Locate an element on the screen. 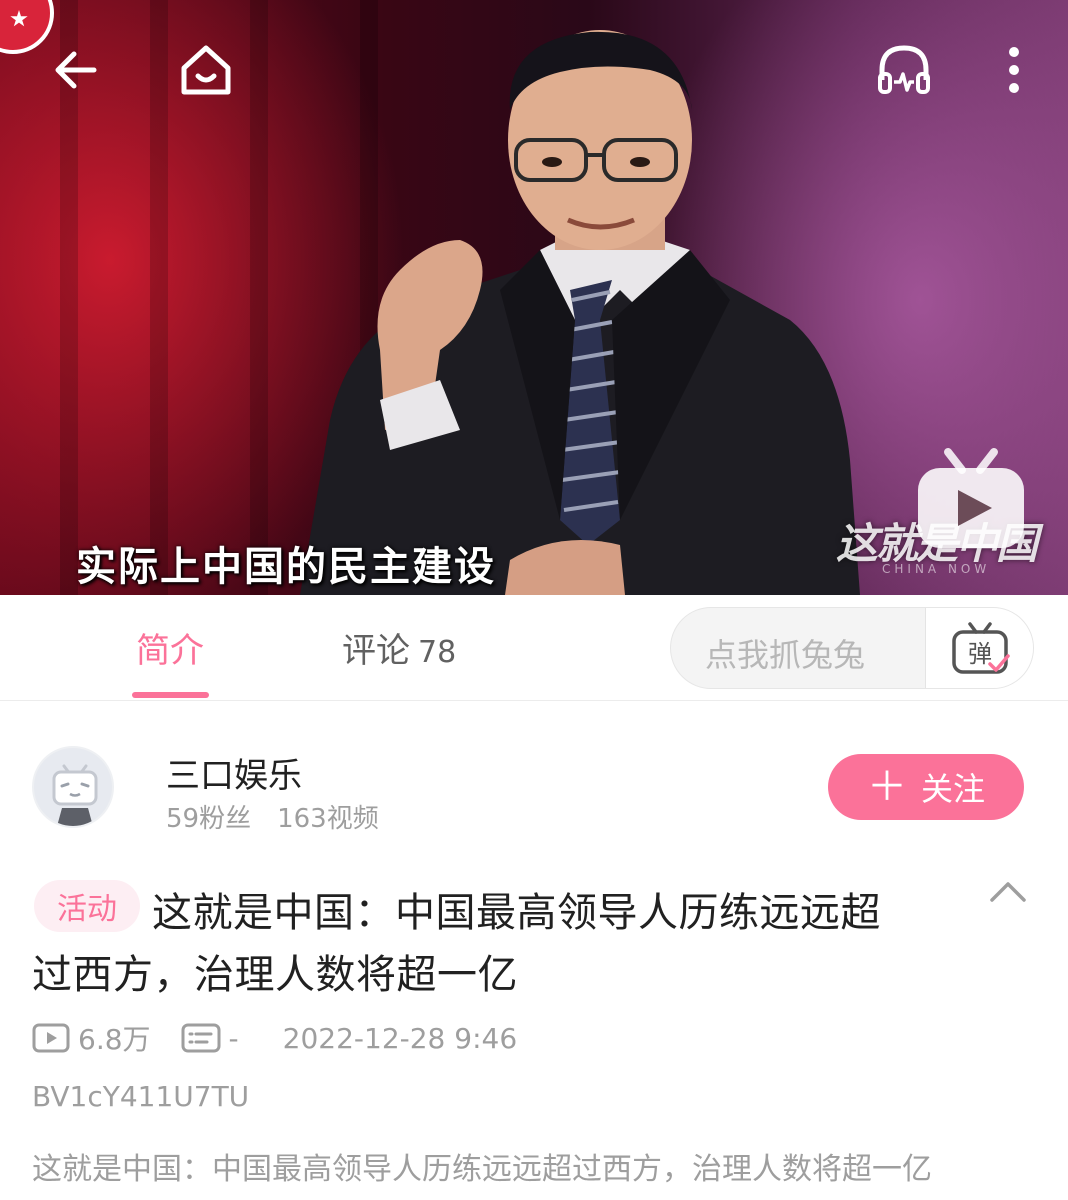 Image resolution: width=1068 pixels, height=1200 pixels. chevron-up-icon is located at coordinates (1008, 892).